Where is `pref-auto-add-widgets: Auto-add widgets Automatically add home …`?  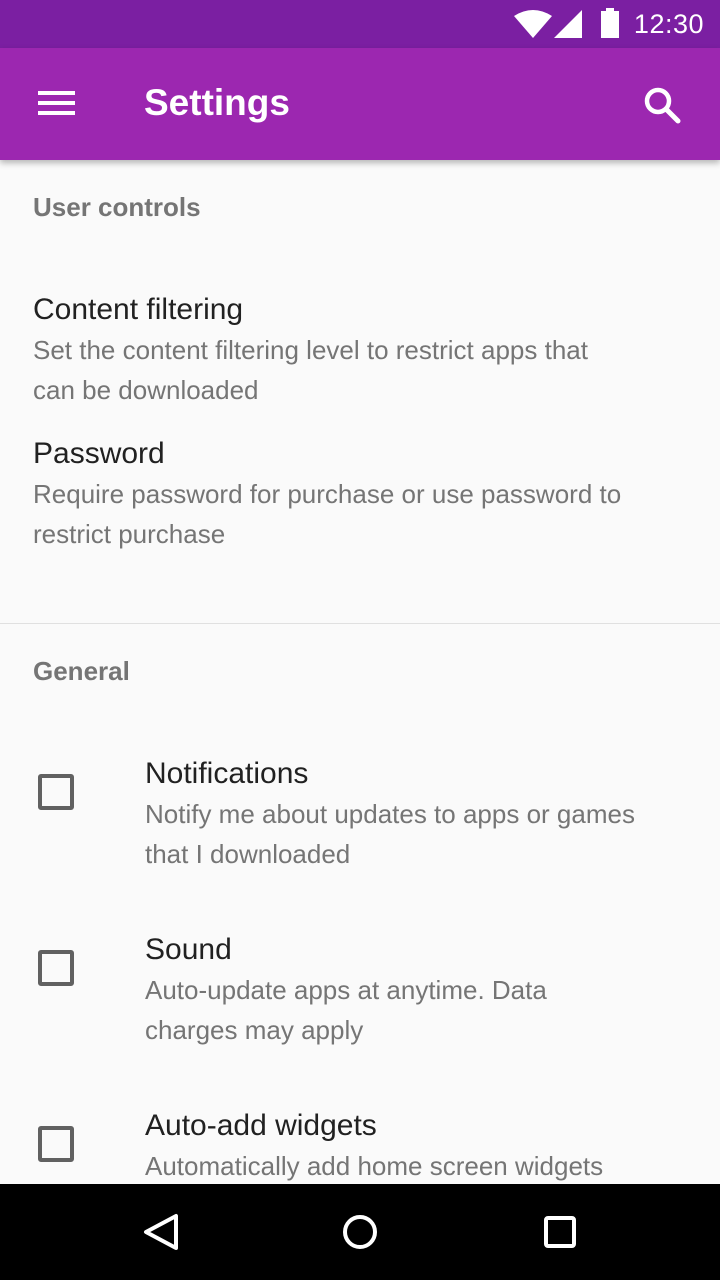
pref-auto-add-widgets: Auto-add widgets Automatically add home … is located at coordinates (360, 1140).